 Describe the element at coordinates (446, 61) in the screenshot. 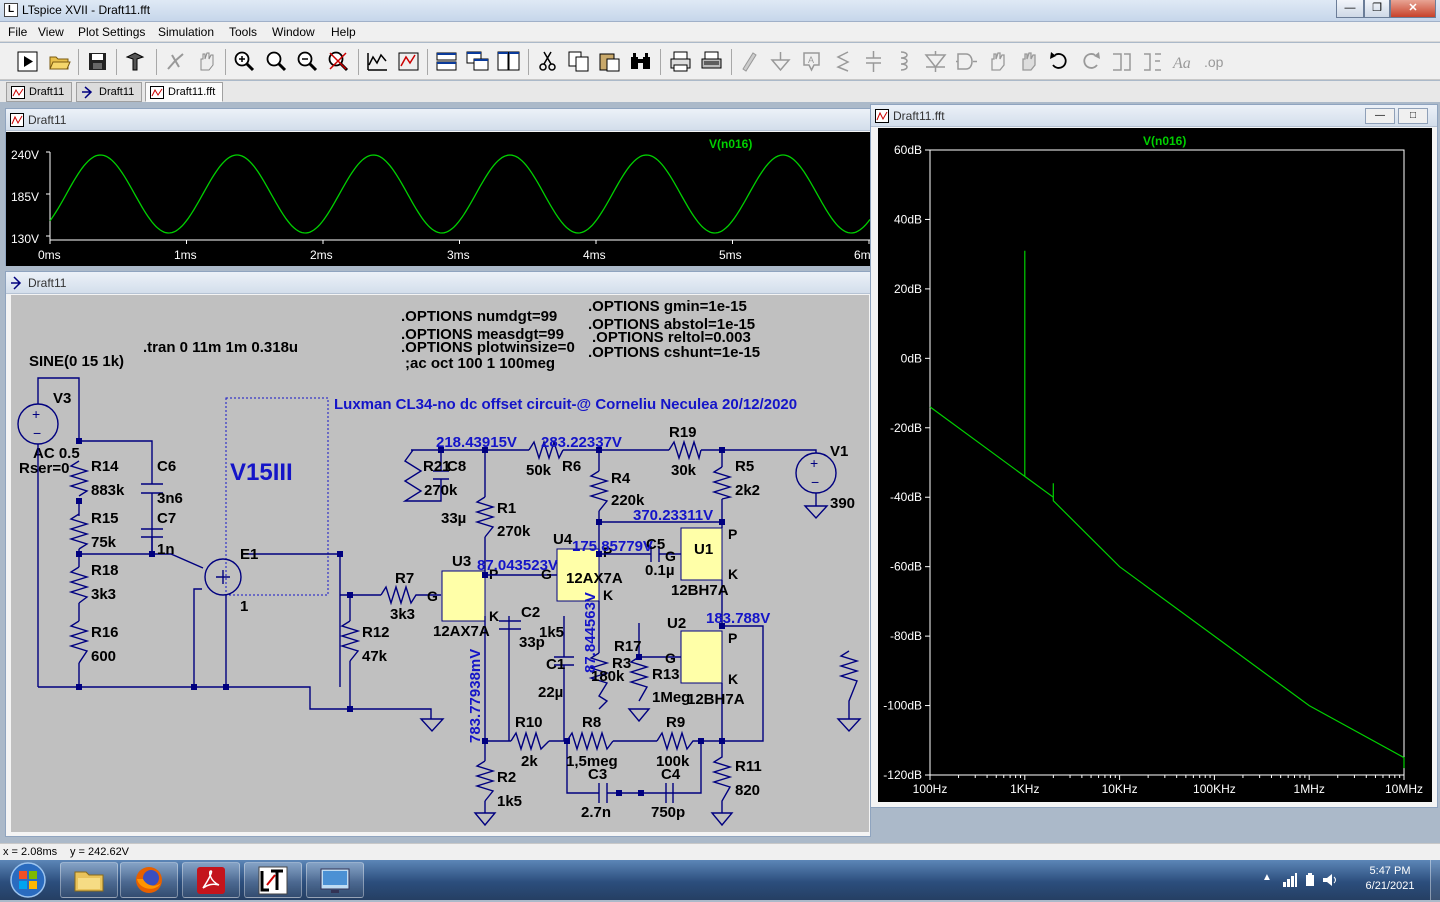

I see `tile-horizontal-icon` at that location.